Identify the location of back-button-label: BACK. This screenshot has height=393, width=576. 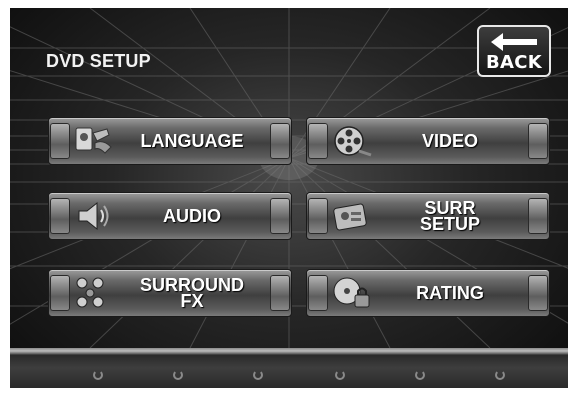
(513, 62).